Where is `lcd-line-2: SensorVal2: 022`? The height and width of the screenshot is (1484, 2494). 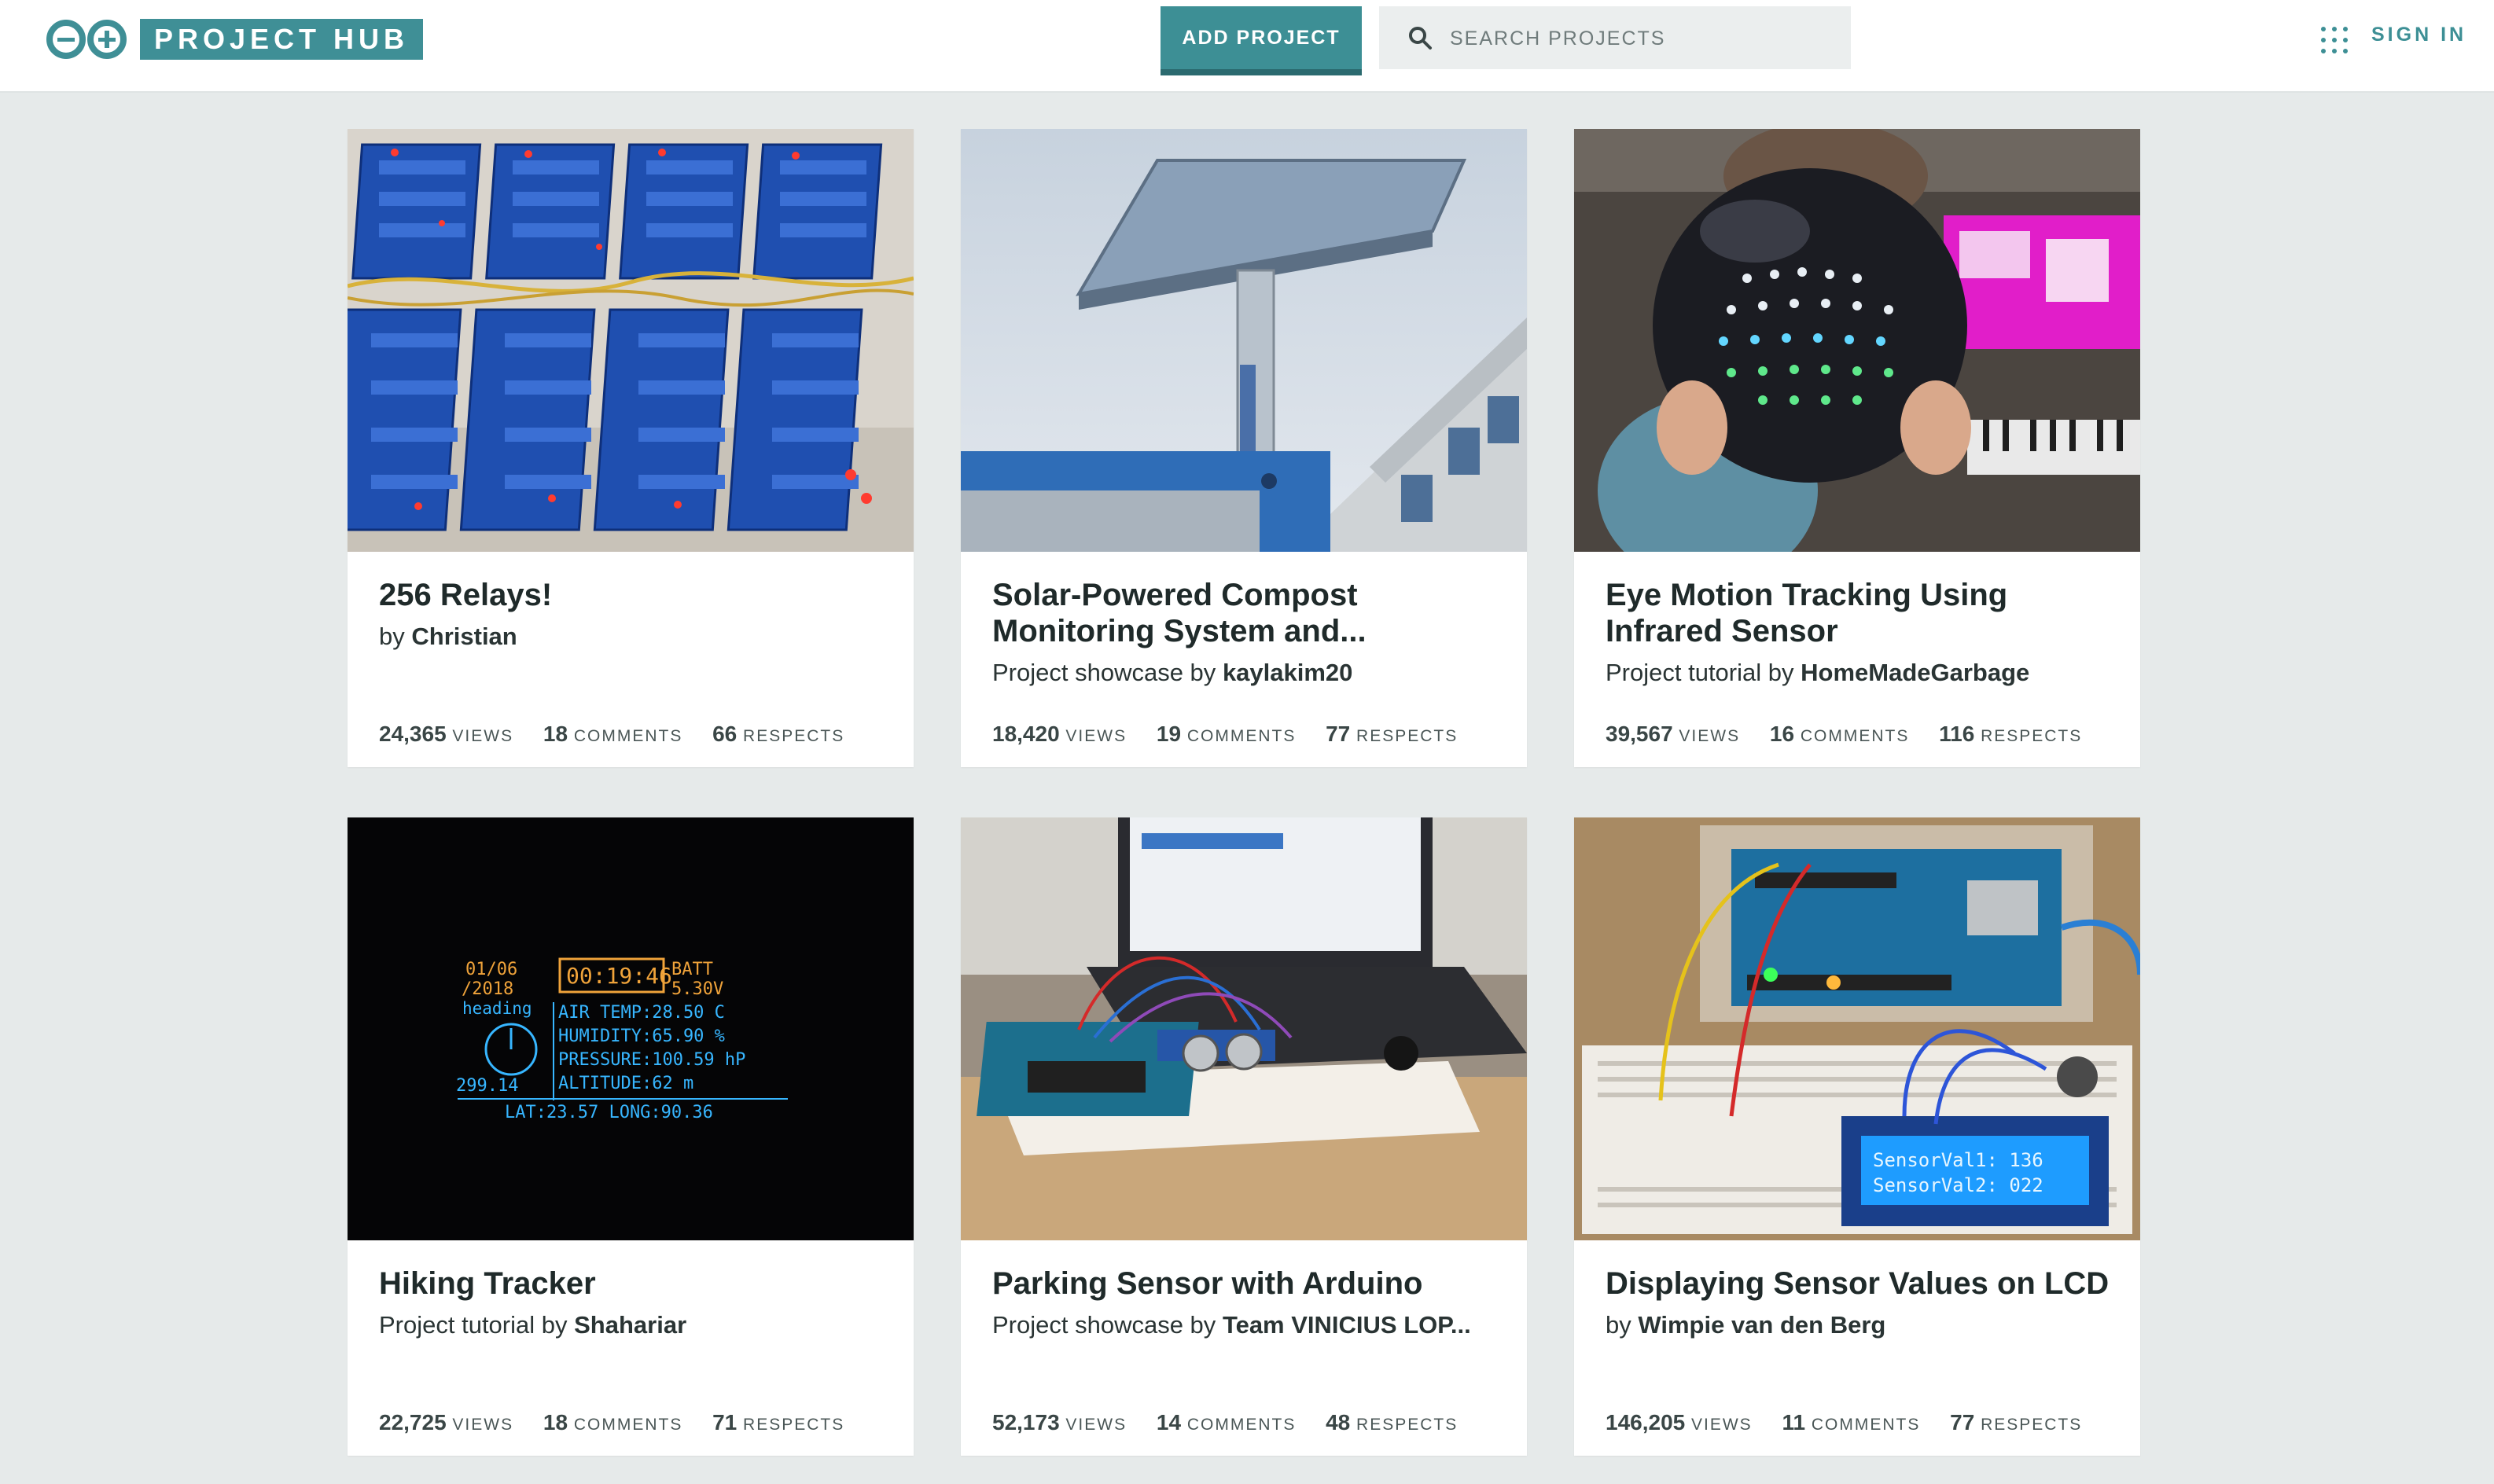
lcd-line-2: SensorVal2: 022 is located at coordinates (1958, 1185).